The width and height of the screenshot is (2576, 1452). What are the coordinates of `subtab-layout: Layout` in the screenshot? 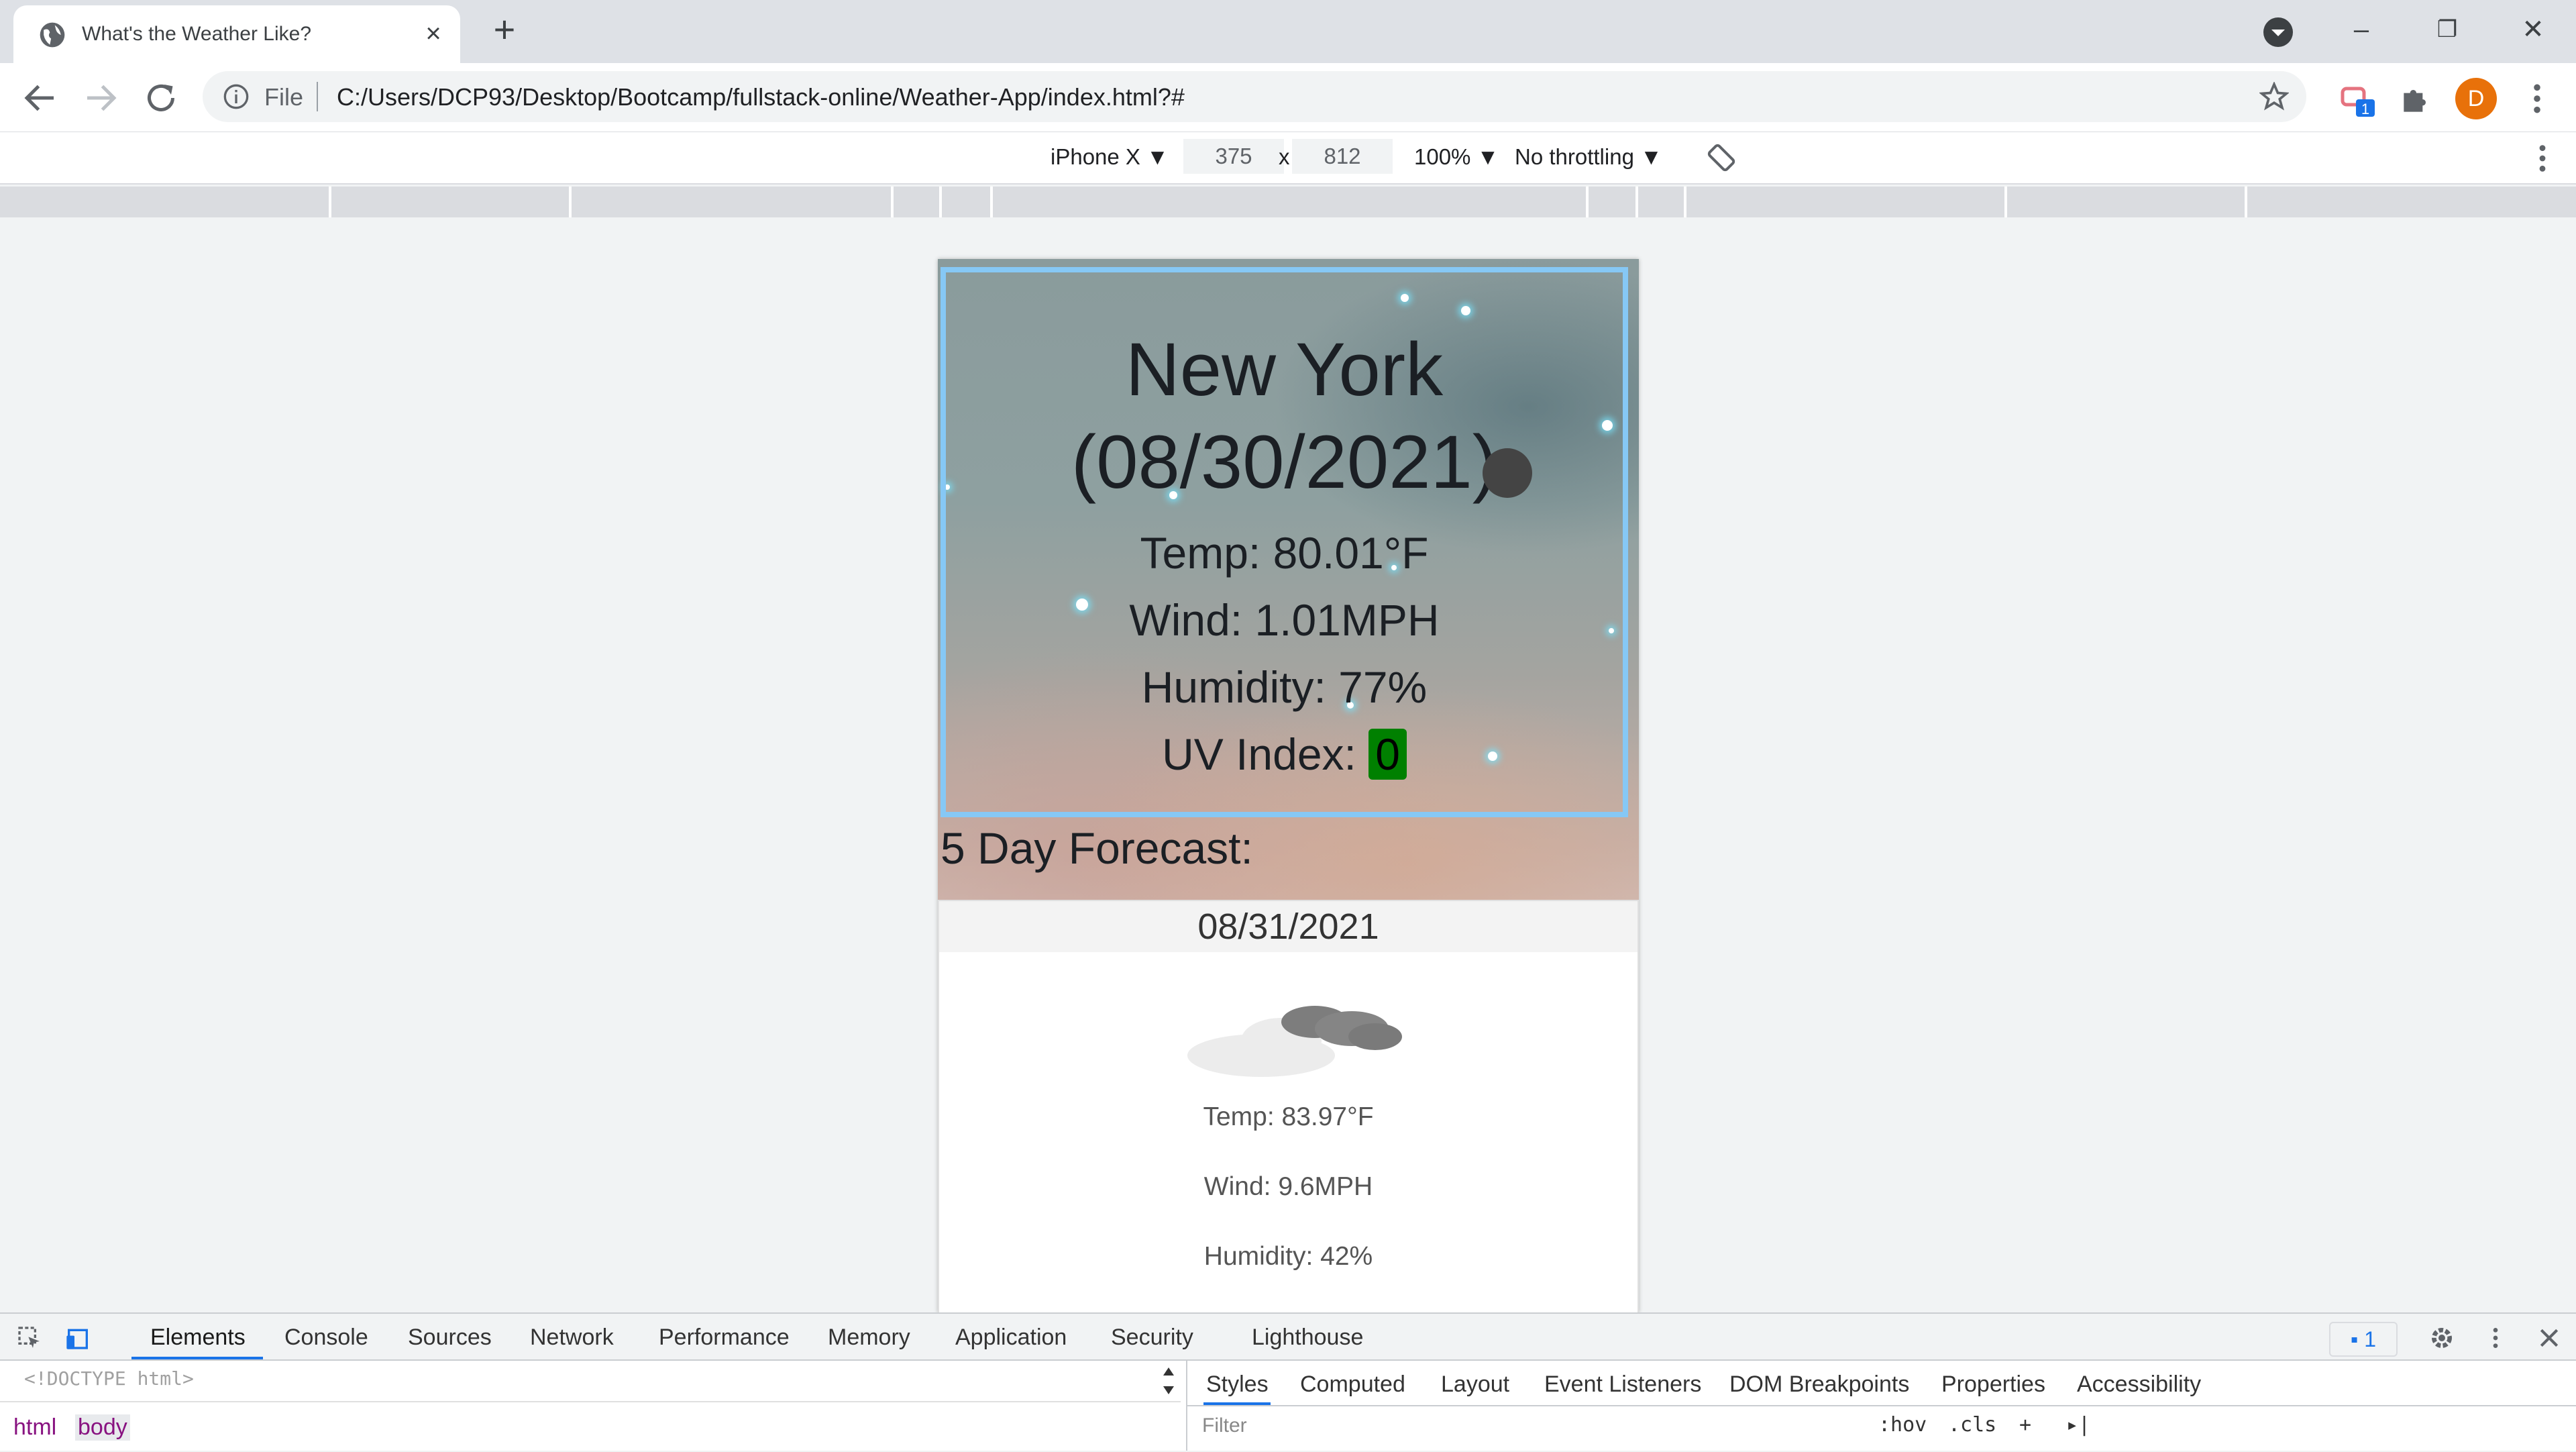 It's located at (1475, 1384).